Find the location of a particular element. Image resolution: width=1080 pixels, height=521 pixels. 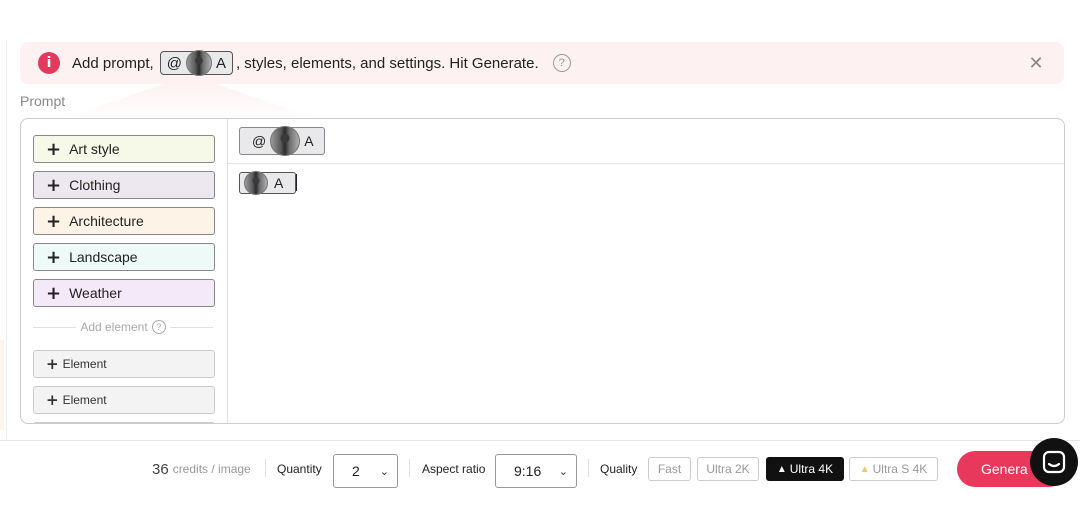

chat-icon is located at coordinates (1054, 462).